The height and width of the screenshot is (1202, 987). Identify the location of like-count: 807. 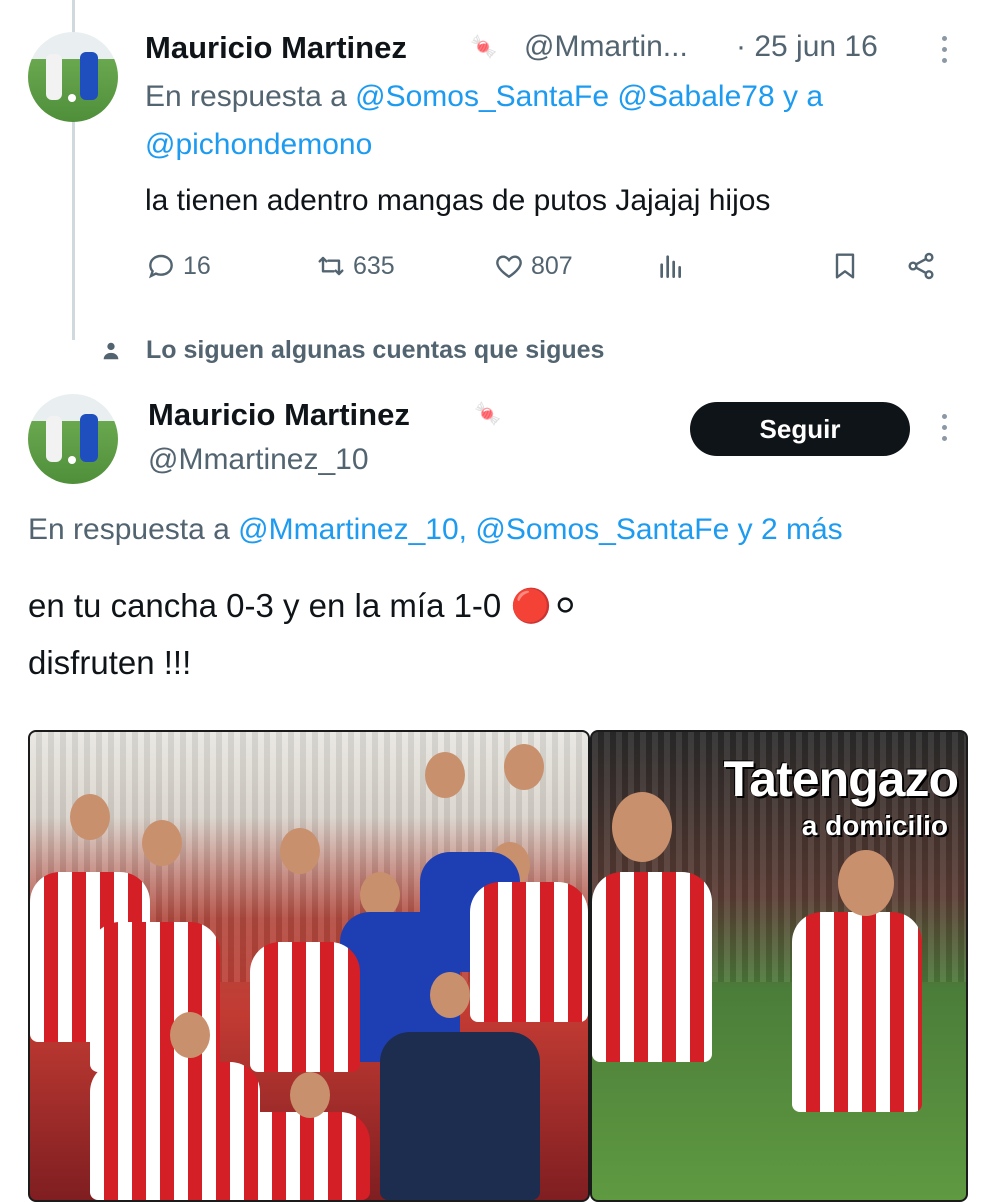
(552, 265).